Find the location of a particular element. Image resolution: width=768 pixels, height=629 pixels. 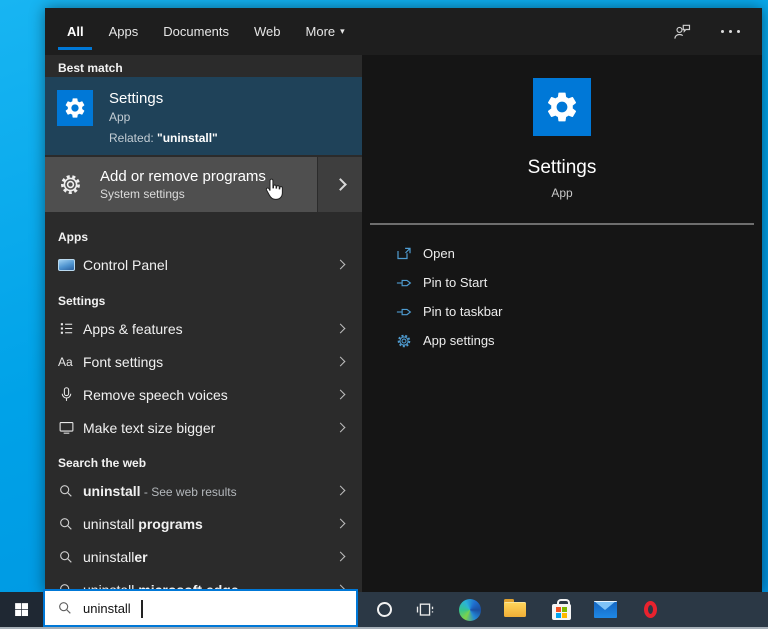

tab-documents: Documents is located at coordinates (196, 31).